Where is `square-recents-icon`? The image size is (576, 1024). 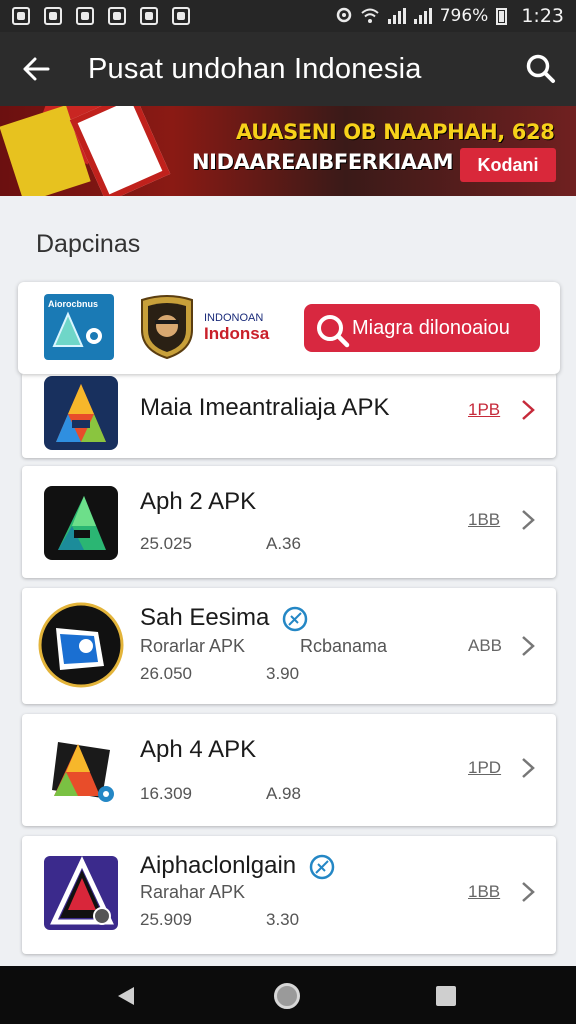
square-recents-icon is located at coordinates (446, 996).